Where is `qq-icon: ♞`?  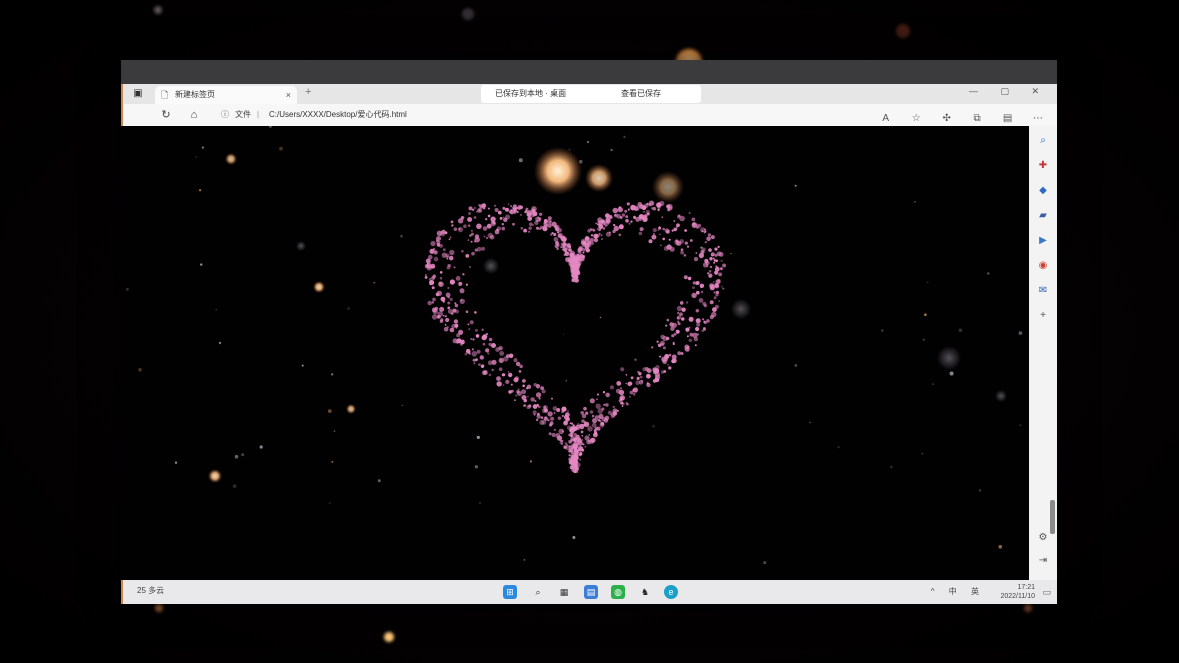
qq-icon: ♞ is located at coordinates (645, 592).